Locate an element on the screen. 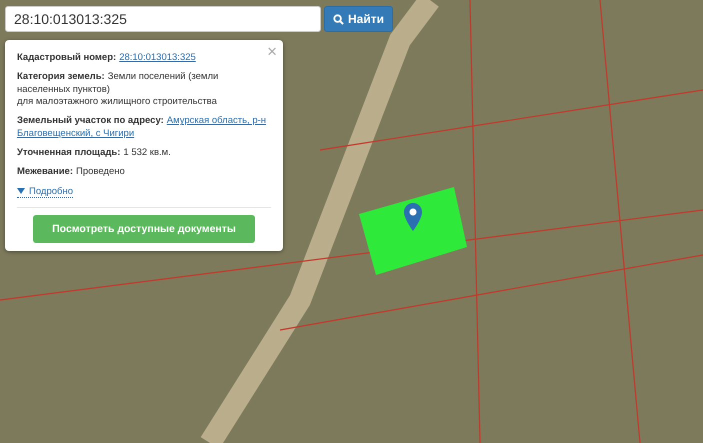 This screenshot has width=703, height=443. field-link: Благовещенский, с Чигири is located at coordinates (75, 133).